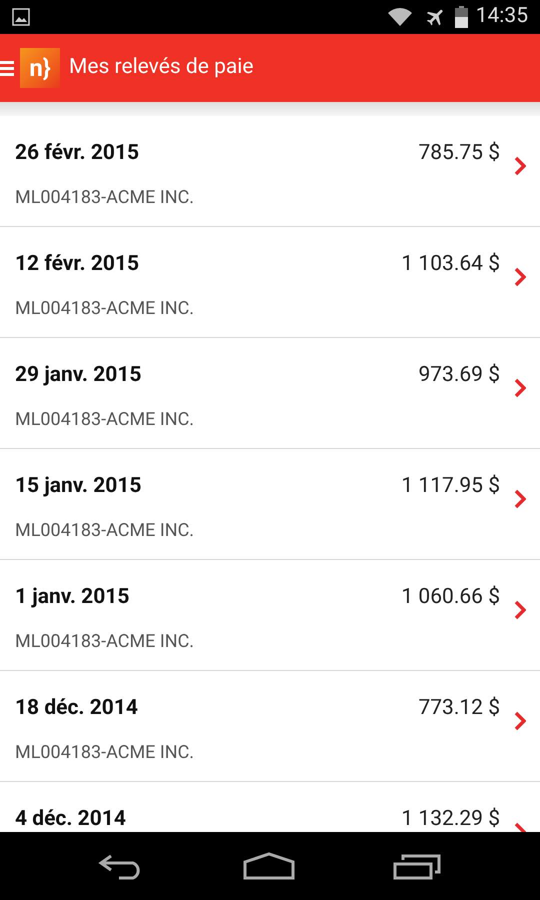 This screenshot has height=900, width=540. Describe the element at coordinates (450, 486) in the screenshot. I see `statement-amount: 1 117.95 $` at that location.